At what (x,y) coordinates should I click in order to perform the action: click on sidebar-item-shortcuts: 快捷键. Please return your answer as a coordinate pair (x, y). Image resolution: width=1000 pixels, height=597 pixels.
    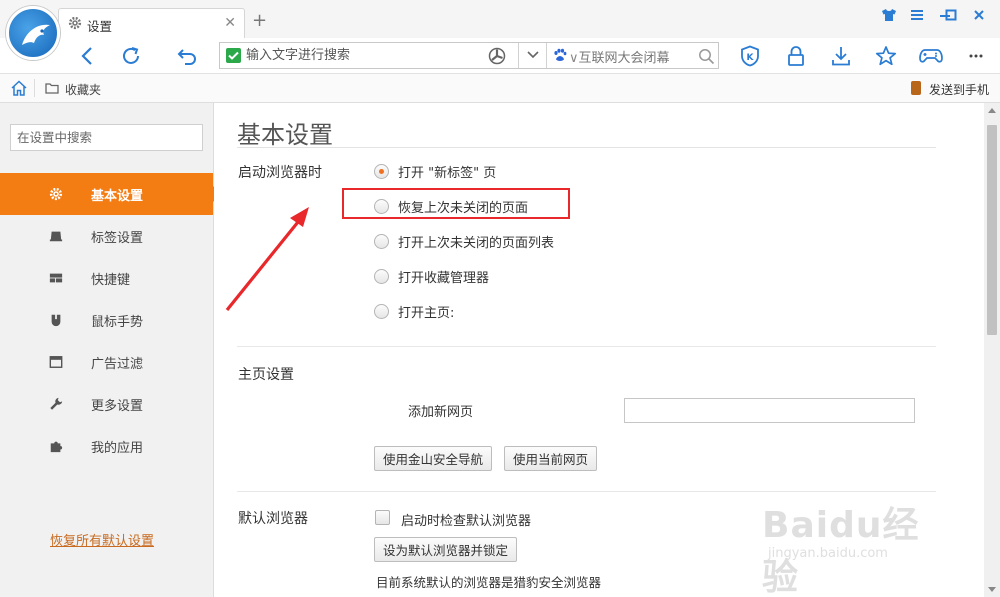
    Looking at the image, I should click on (107, 278).